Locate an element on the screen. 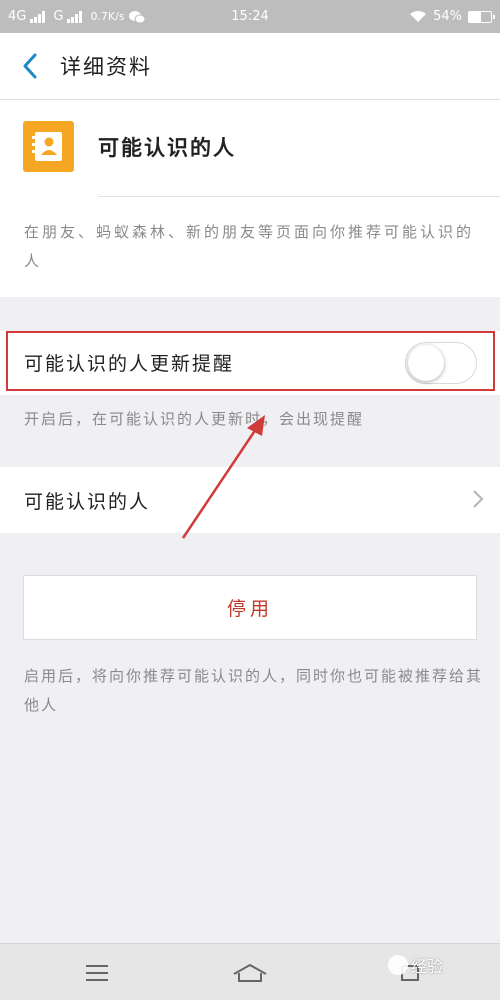 This screenshot has width=500, height=1000. app-description: 在朋友、蚂蚁森林、新的朋友等页面向你推荐可能认识的人 is located at coordinates (249, 246).